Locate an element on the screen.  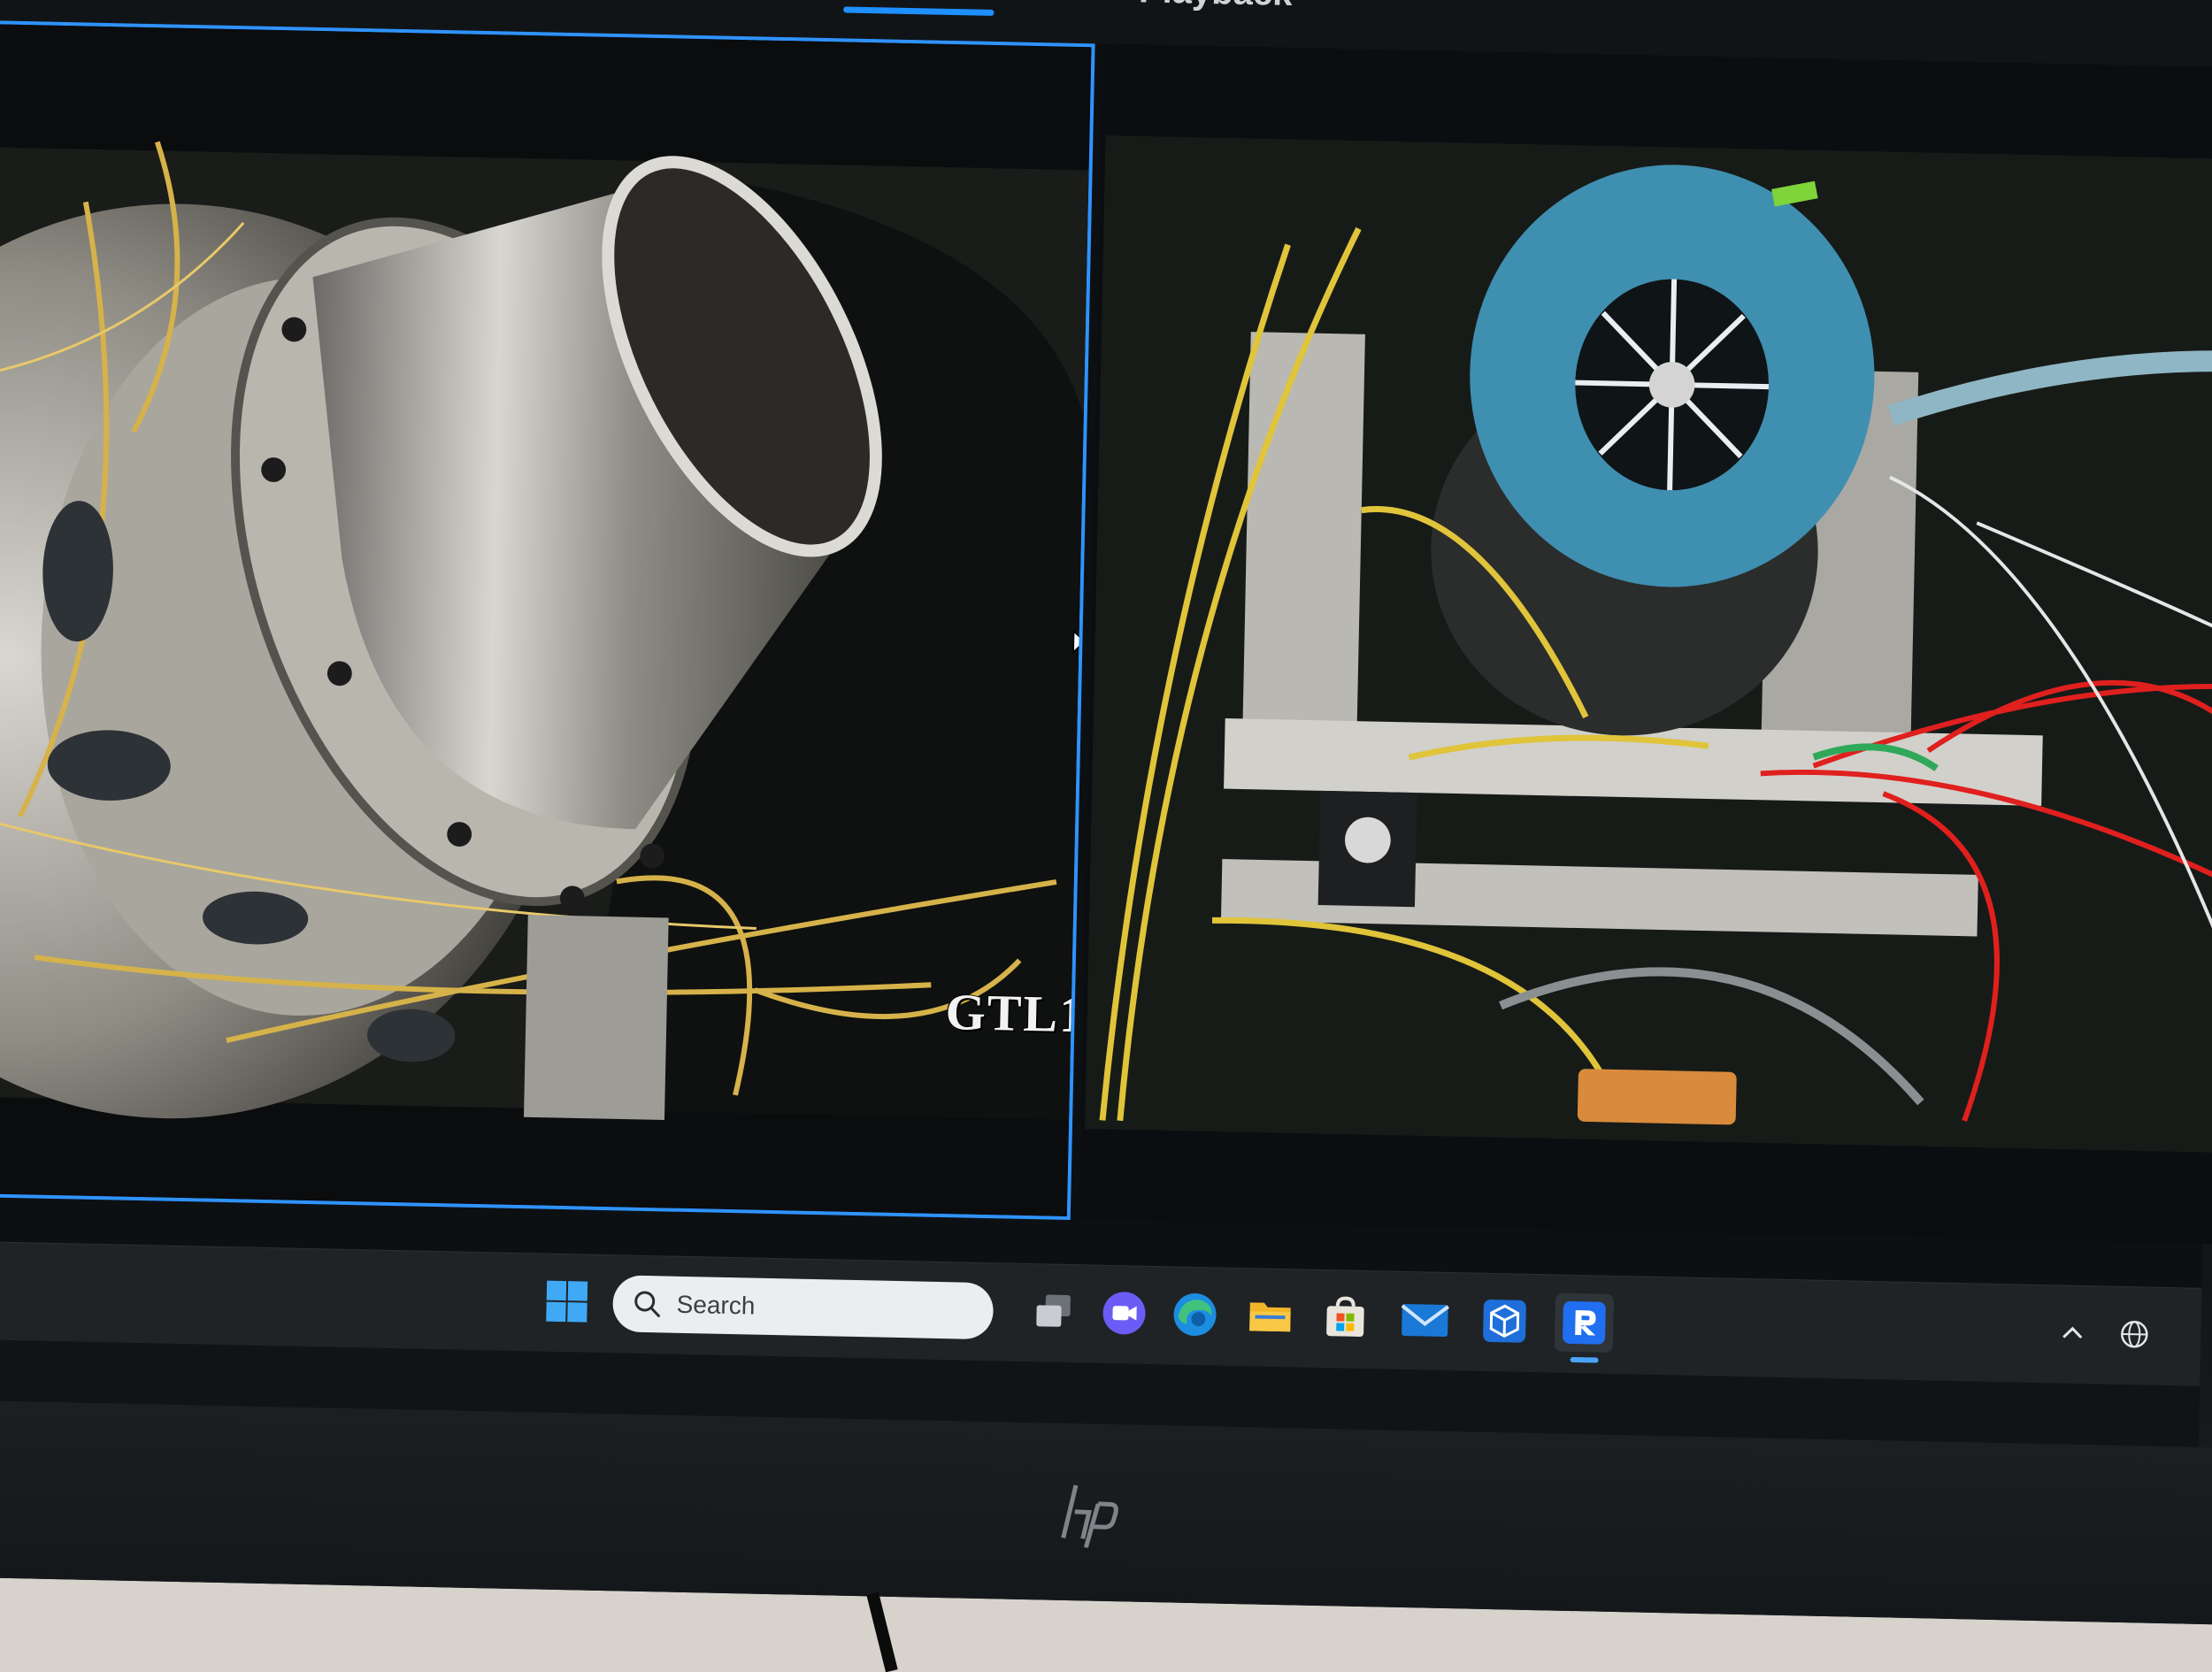
search-placeholder: Search is located at coordinates (716, 1305).